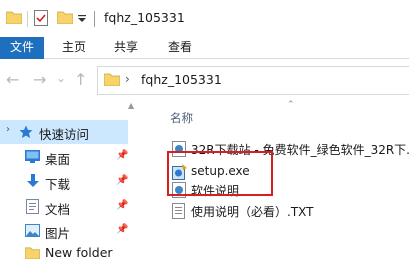 This screenshot has width=409, height=263. I want to click on documents-folder-icon, so click(32, 206).